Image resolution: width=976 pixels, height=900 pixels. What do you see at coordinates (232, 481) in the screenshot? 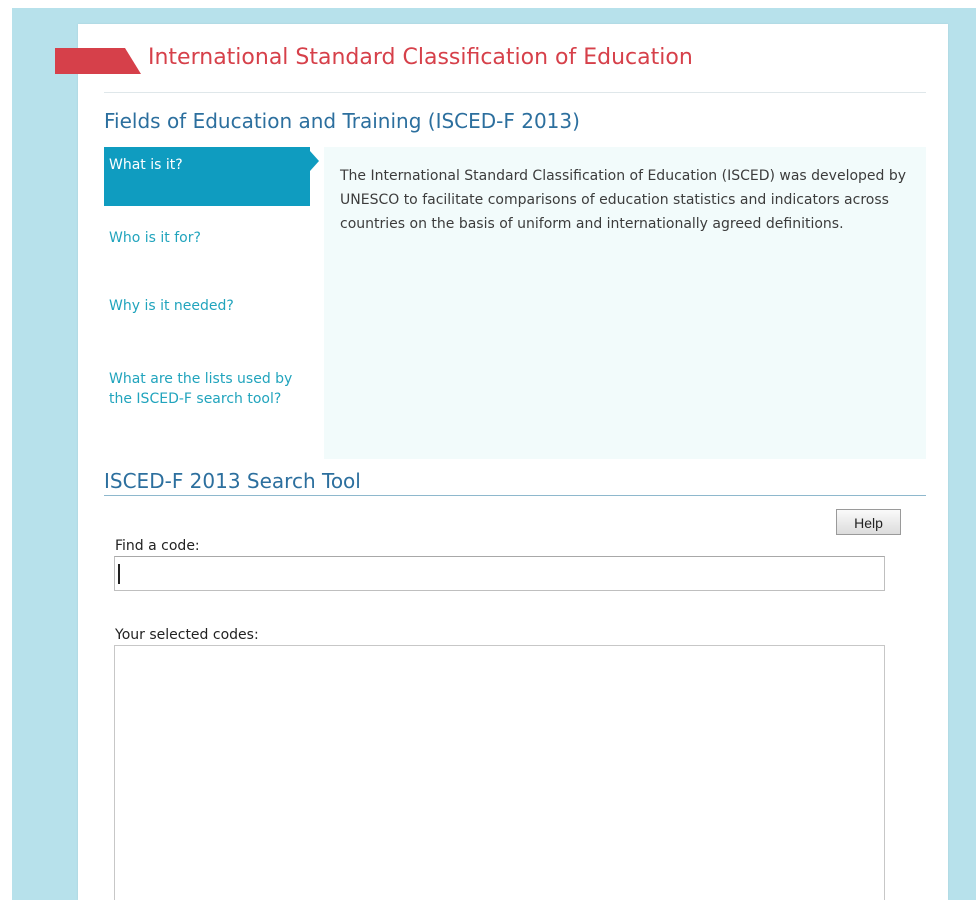
I see `search-tool-title: ISCED-F 2013 Search Tool` at bounding box center [232, 481].